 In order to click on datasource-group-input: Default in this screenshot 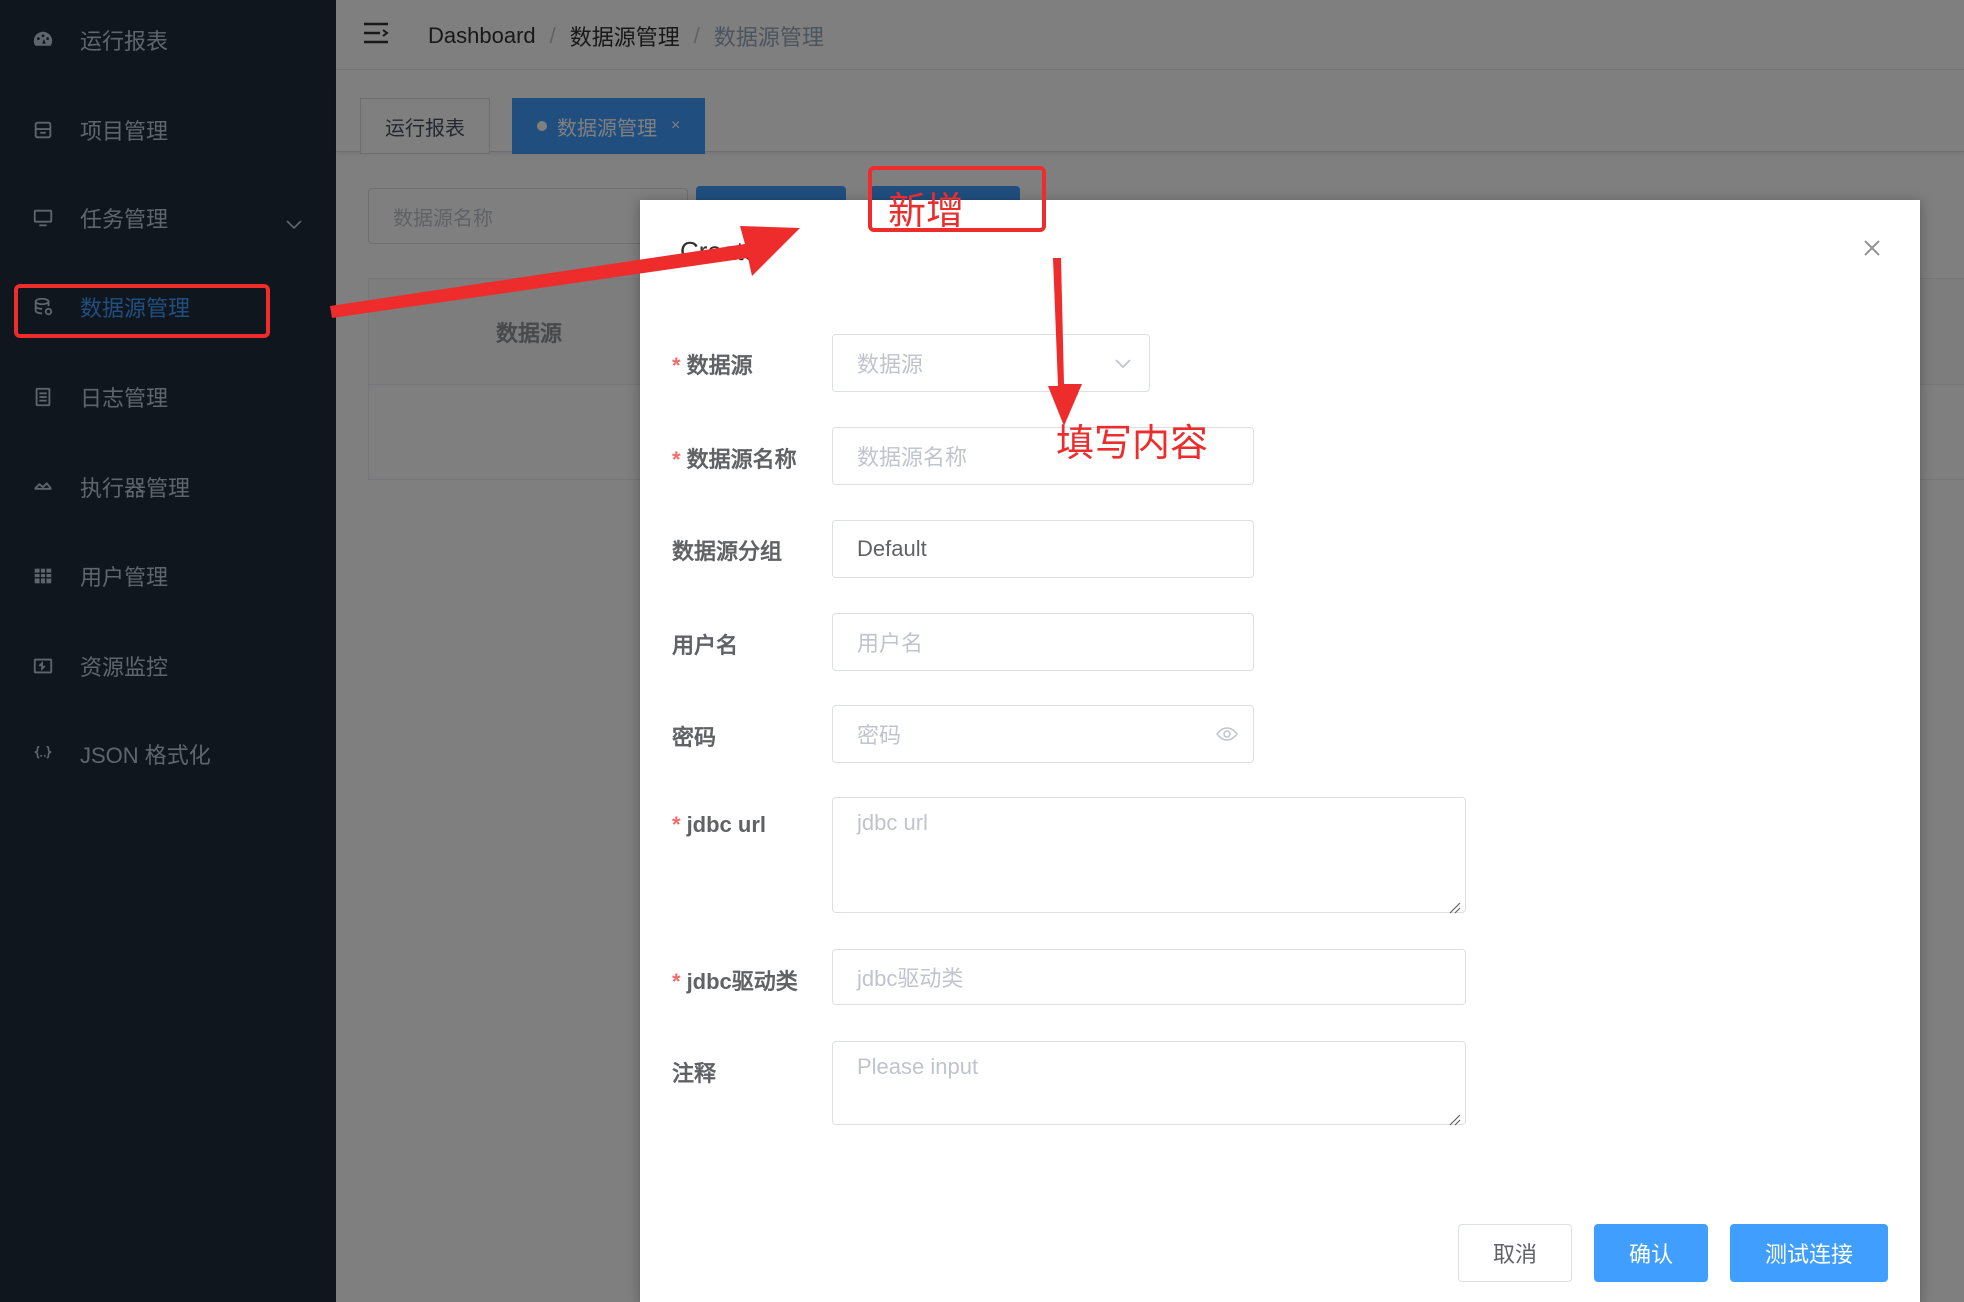, I will do `click(1043, 549)`.